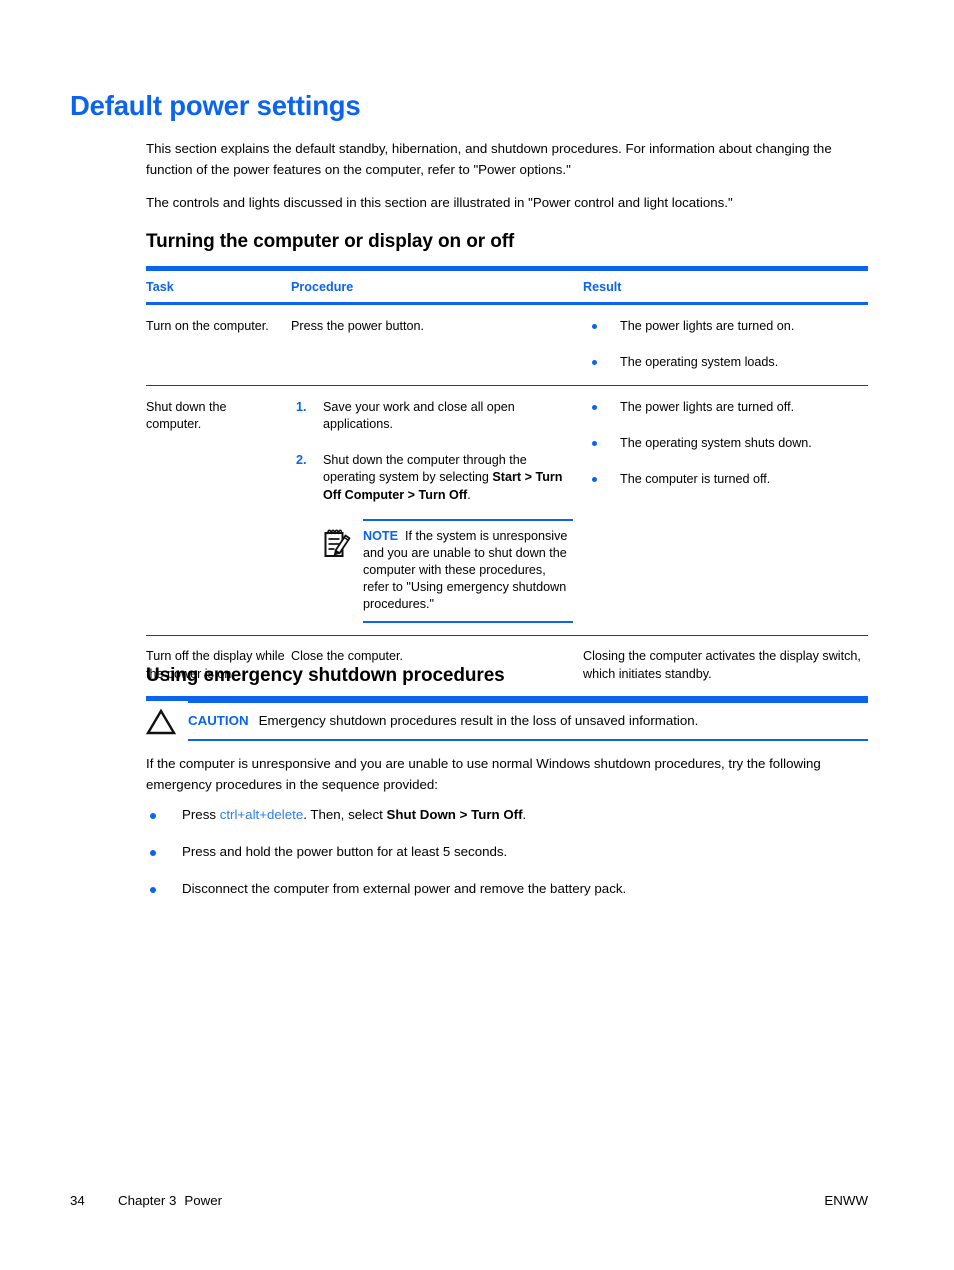 Image resolution: width=954 pixels, height=1270 pixels. I want to click on row1-result-item-1: The power lights are turned on., so click(707, 325).